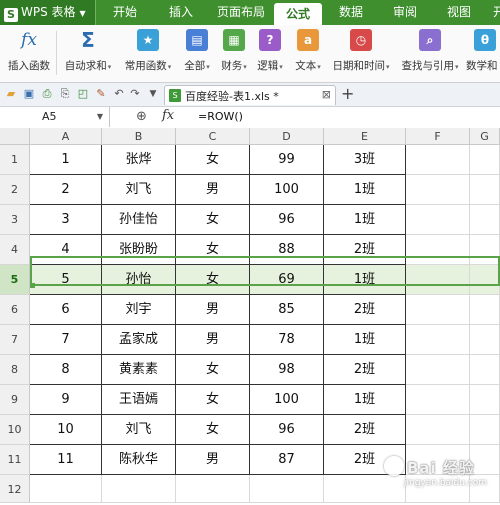  I want to click on row-header: 4, so click(15, 250).